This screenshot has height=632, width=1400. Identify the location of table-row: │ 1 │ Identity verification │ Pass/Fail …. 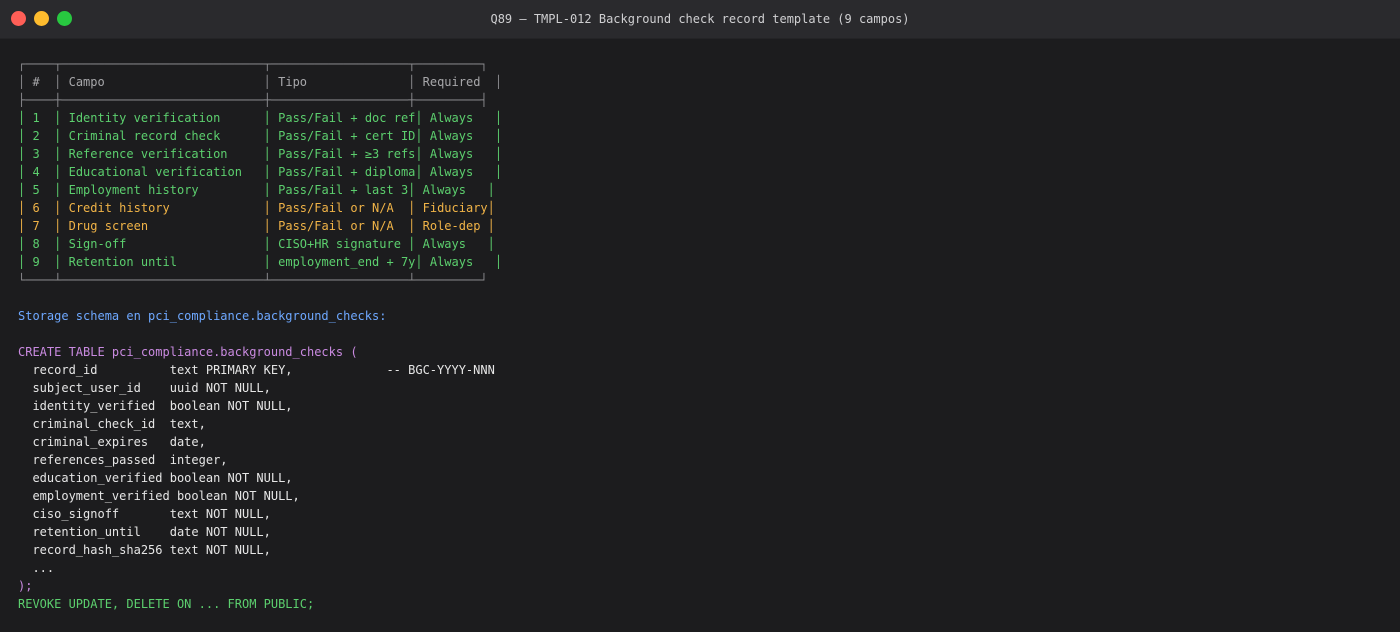
(260, 118).